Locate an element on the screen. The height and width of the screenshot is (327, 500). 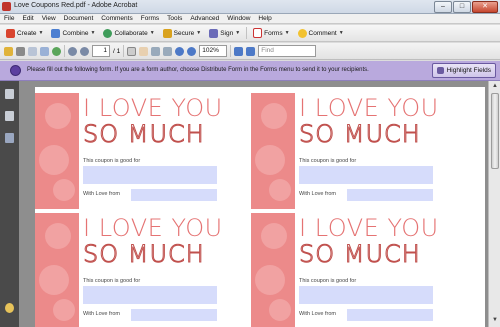
marquee-zoom-icon is located at coordinates (156, 51).